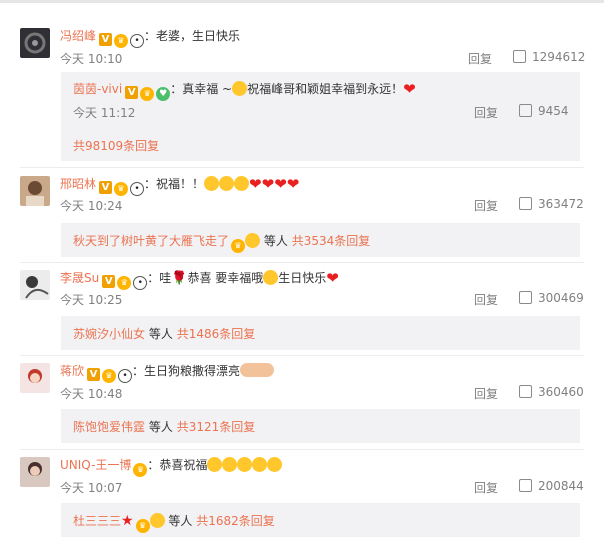 Image resolution: width=604 pixels, height=545 pixels. I want to click on subreply-line: 茵茵-vivi V ♛ ♥ ：真幸福 ~ 祝福峰哥和颖姐幸福到永远！❤, so click(244, 90).